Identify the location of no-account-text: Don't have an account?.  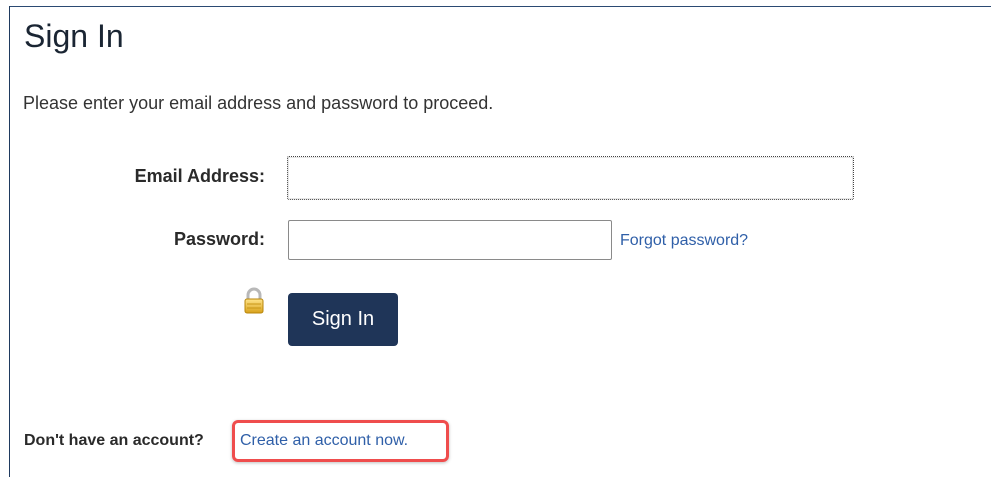
(114, 440).